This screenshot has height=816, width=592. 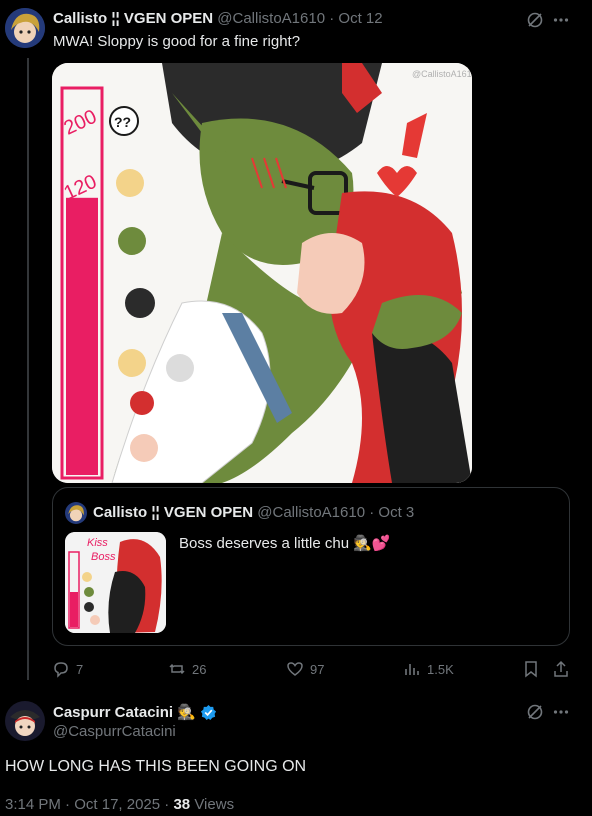 I want to click on meter-question-label: ??, so click(x=122, y=122).